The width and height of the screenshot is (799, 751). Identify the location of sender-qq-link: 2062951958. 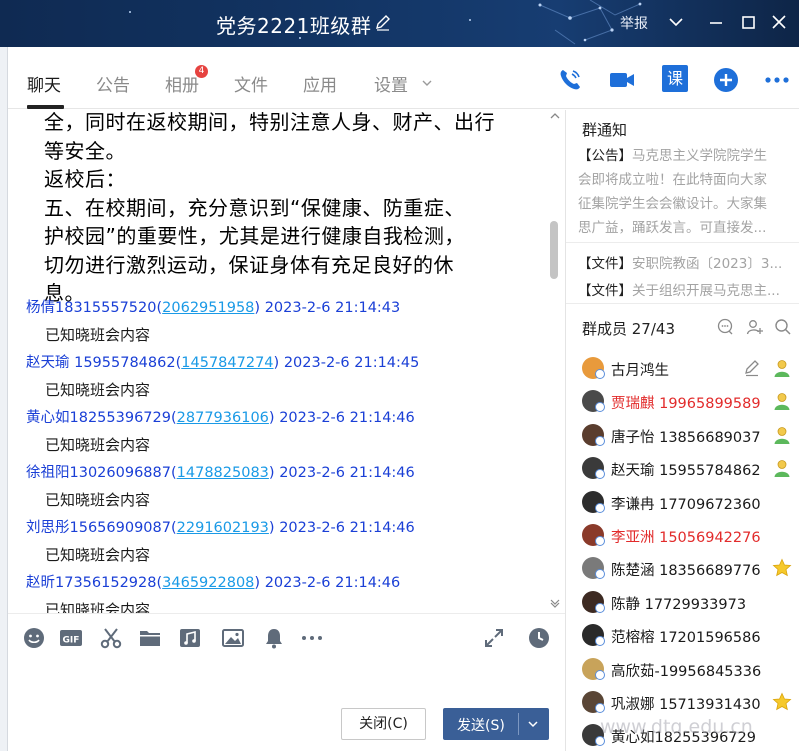
(208, 308).